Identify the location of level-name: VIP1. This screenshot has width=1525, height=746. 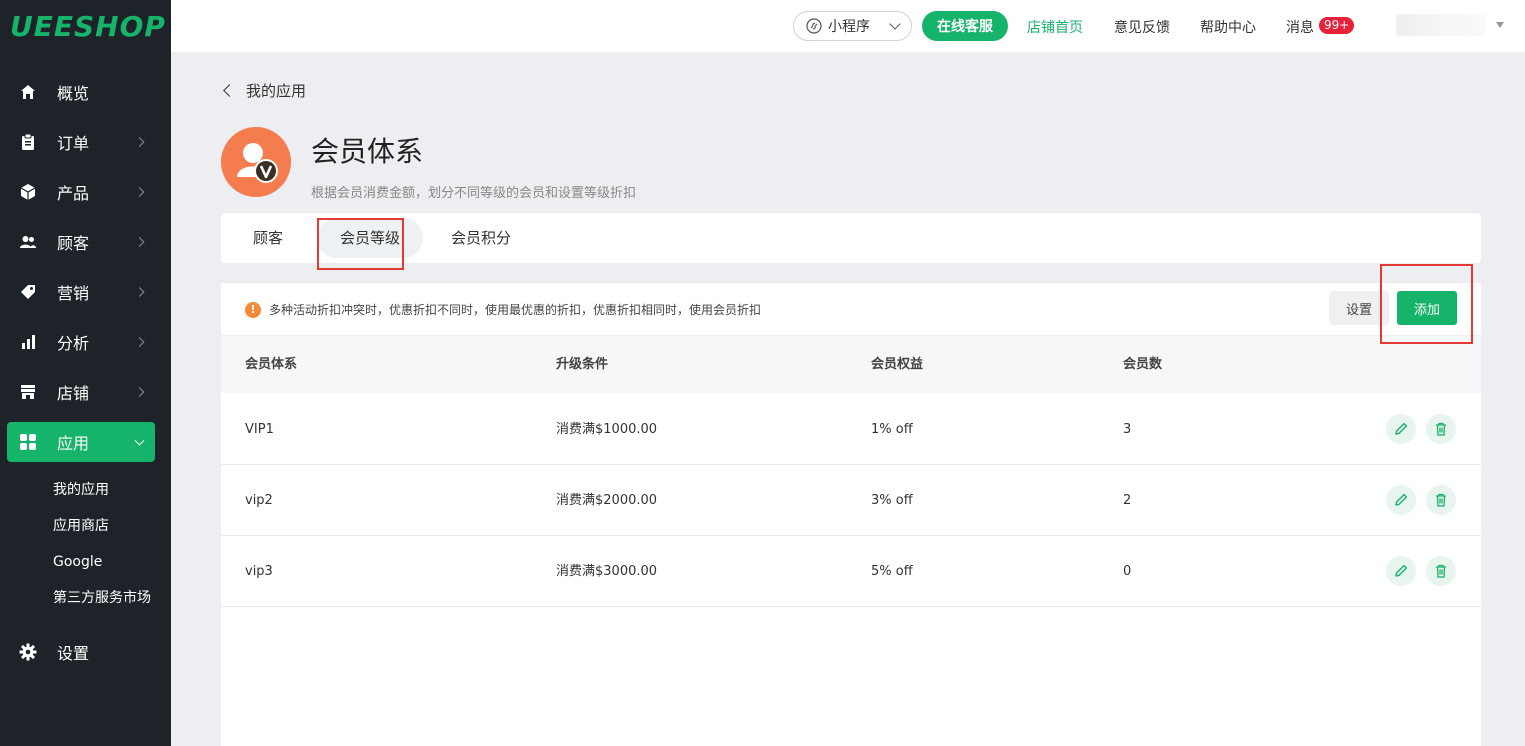
(259, 429).